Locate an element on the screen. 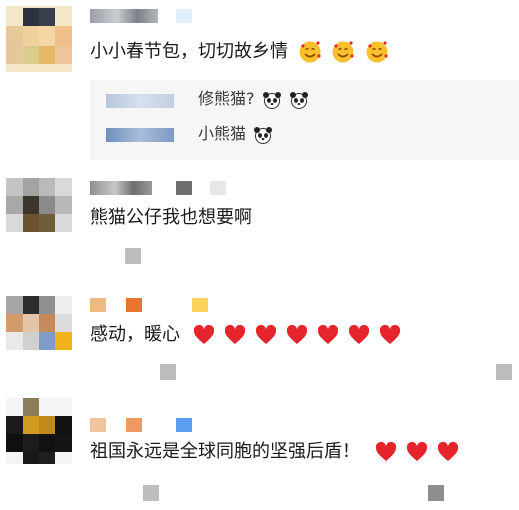  reply-list: 修熊猫? 小熊猫 is located at coordinates (304, 120).